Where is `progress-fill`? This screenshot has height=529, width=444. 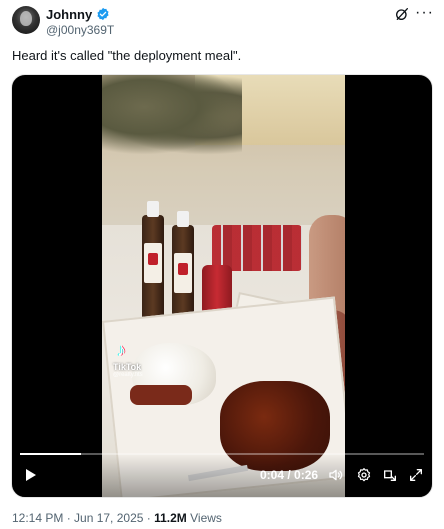
progress-fill is located at coordinates (50, 454).